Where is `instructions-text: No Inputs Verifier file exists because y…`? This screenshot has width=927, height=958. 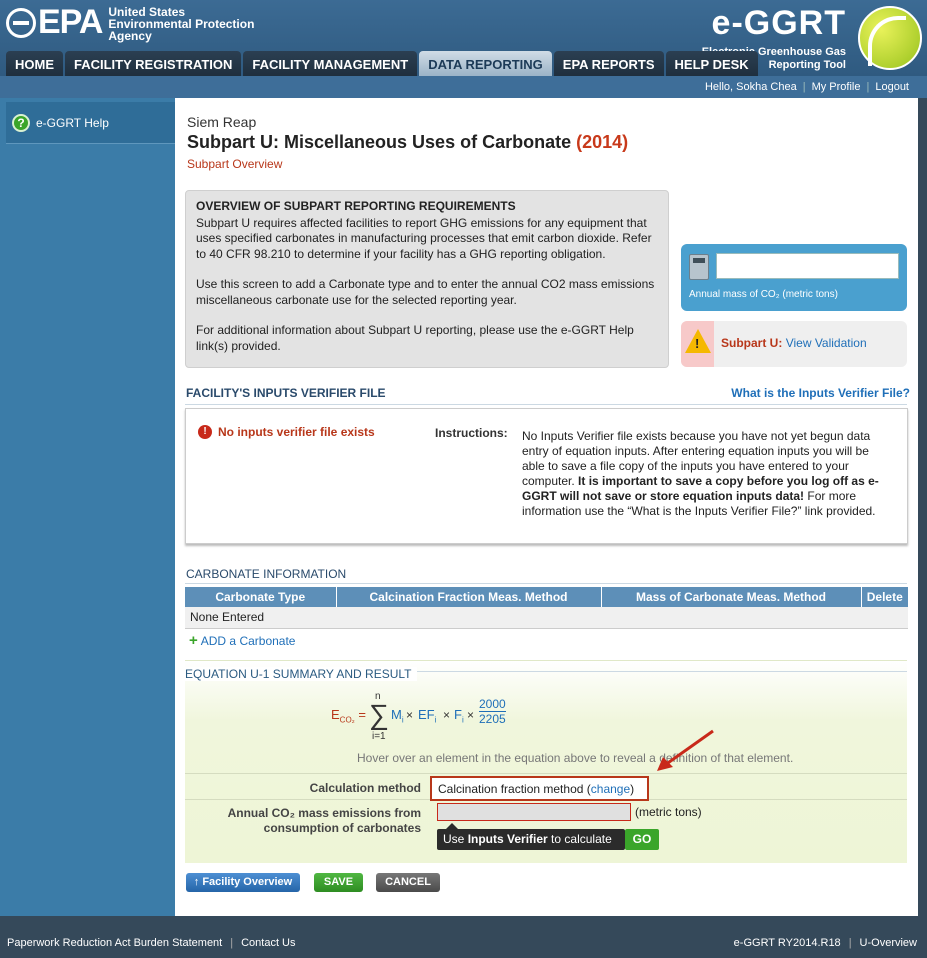
instructions-text: No Inputs Verifier file exists because y… is located at coordinates (700, 473).